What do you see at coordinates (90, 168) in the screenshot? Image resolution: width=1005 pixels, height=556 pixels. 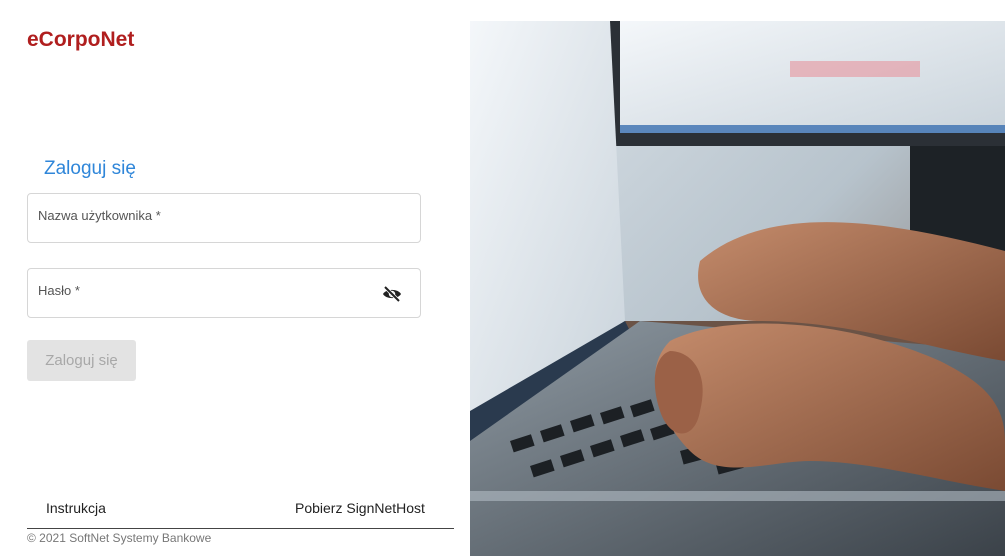 I see `page-title: Zaloguj się` at bounding box center [90, 168].